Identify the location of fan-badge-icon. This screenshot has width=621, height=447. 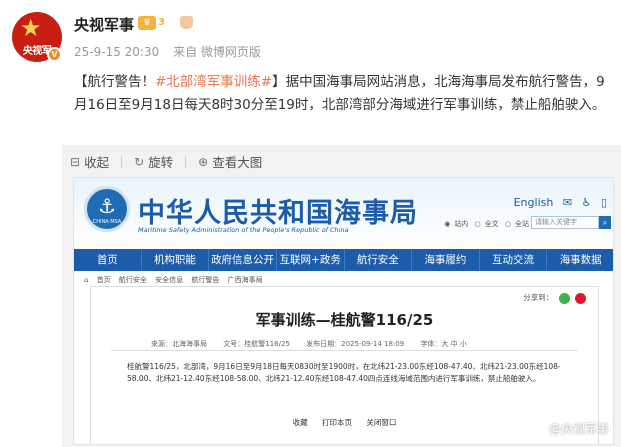
(186, 22).